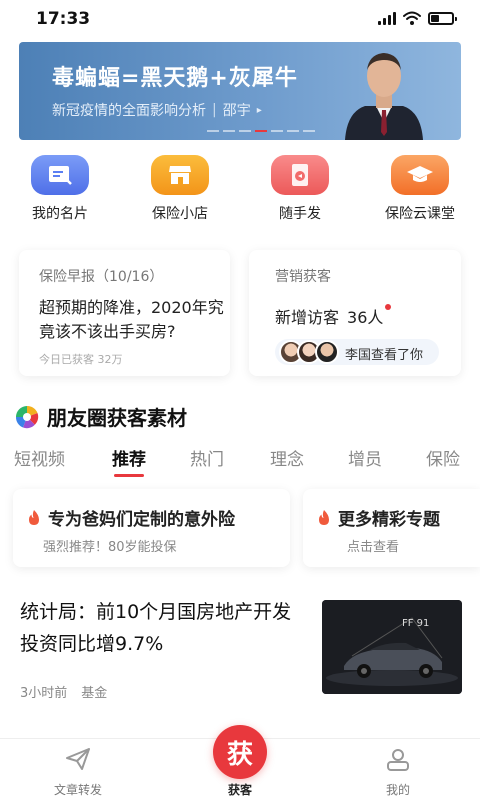 The height and width of the screenshot is (800, 480). What do you see at coordinates (443, 457) in the screenshot?
I see `tab-insurance: 保险` at bounding box center [443, 457].